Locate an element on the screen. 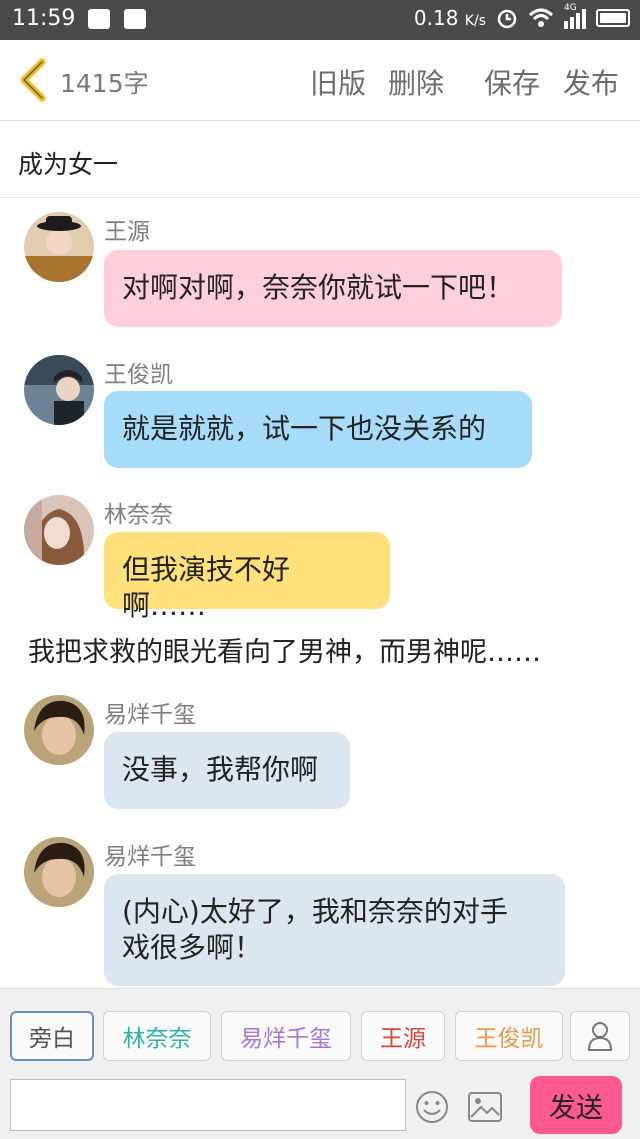  sender-name: 王俊凯 is located at coordinates (138, 375).